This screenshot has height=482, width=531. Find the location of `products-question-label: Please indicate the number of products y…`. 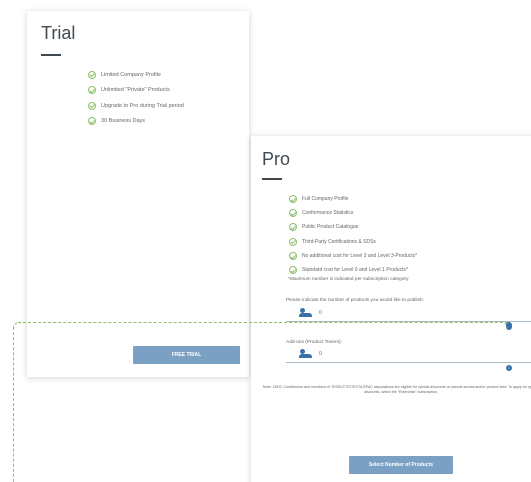

products-question-label: Please indicate the number of products y… is located at coordinates (355, 300).